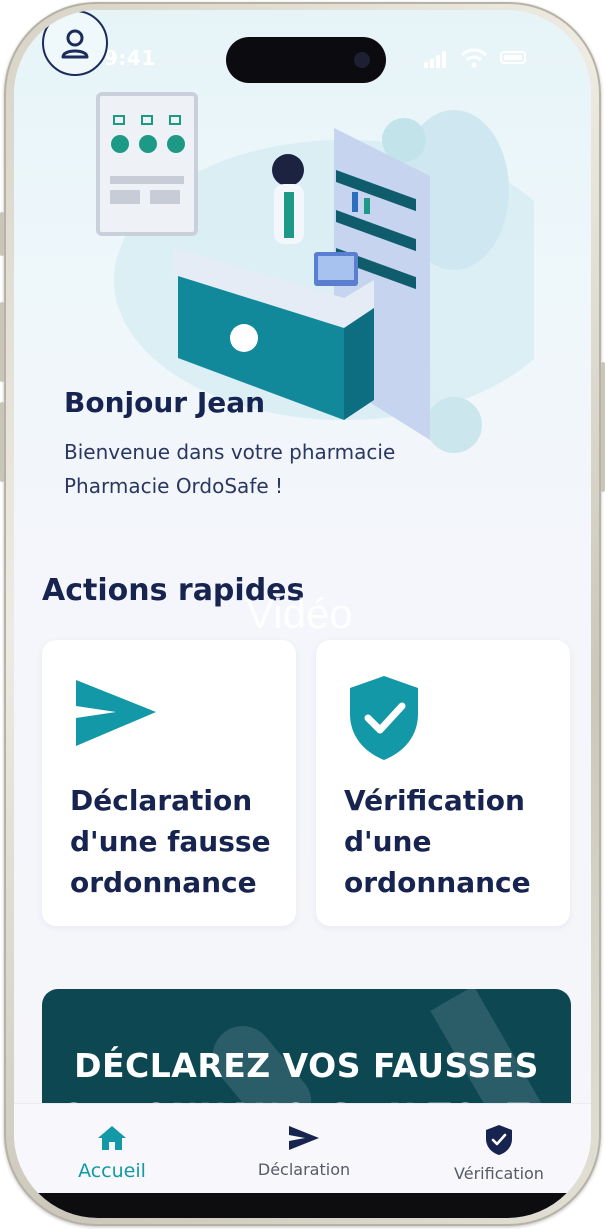  What do you see at coordinates (112, 1153) in the screenshot?
I see `tab-accueil: Accueil` at bounding box center [112, 1153].